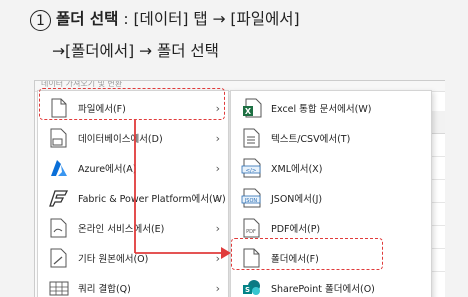 The width and height of the screenshot is (468, 297). I want to click on menu-item-label: Fabric & Power Platform에서(W), so click(152, 199).